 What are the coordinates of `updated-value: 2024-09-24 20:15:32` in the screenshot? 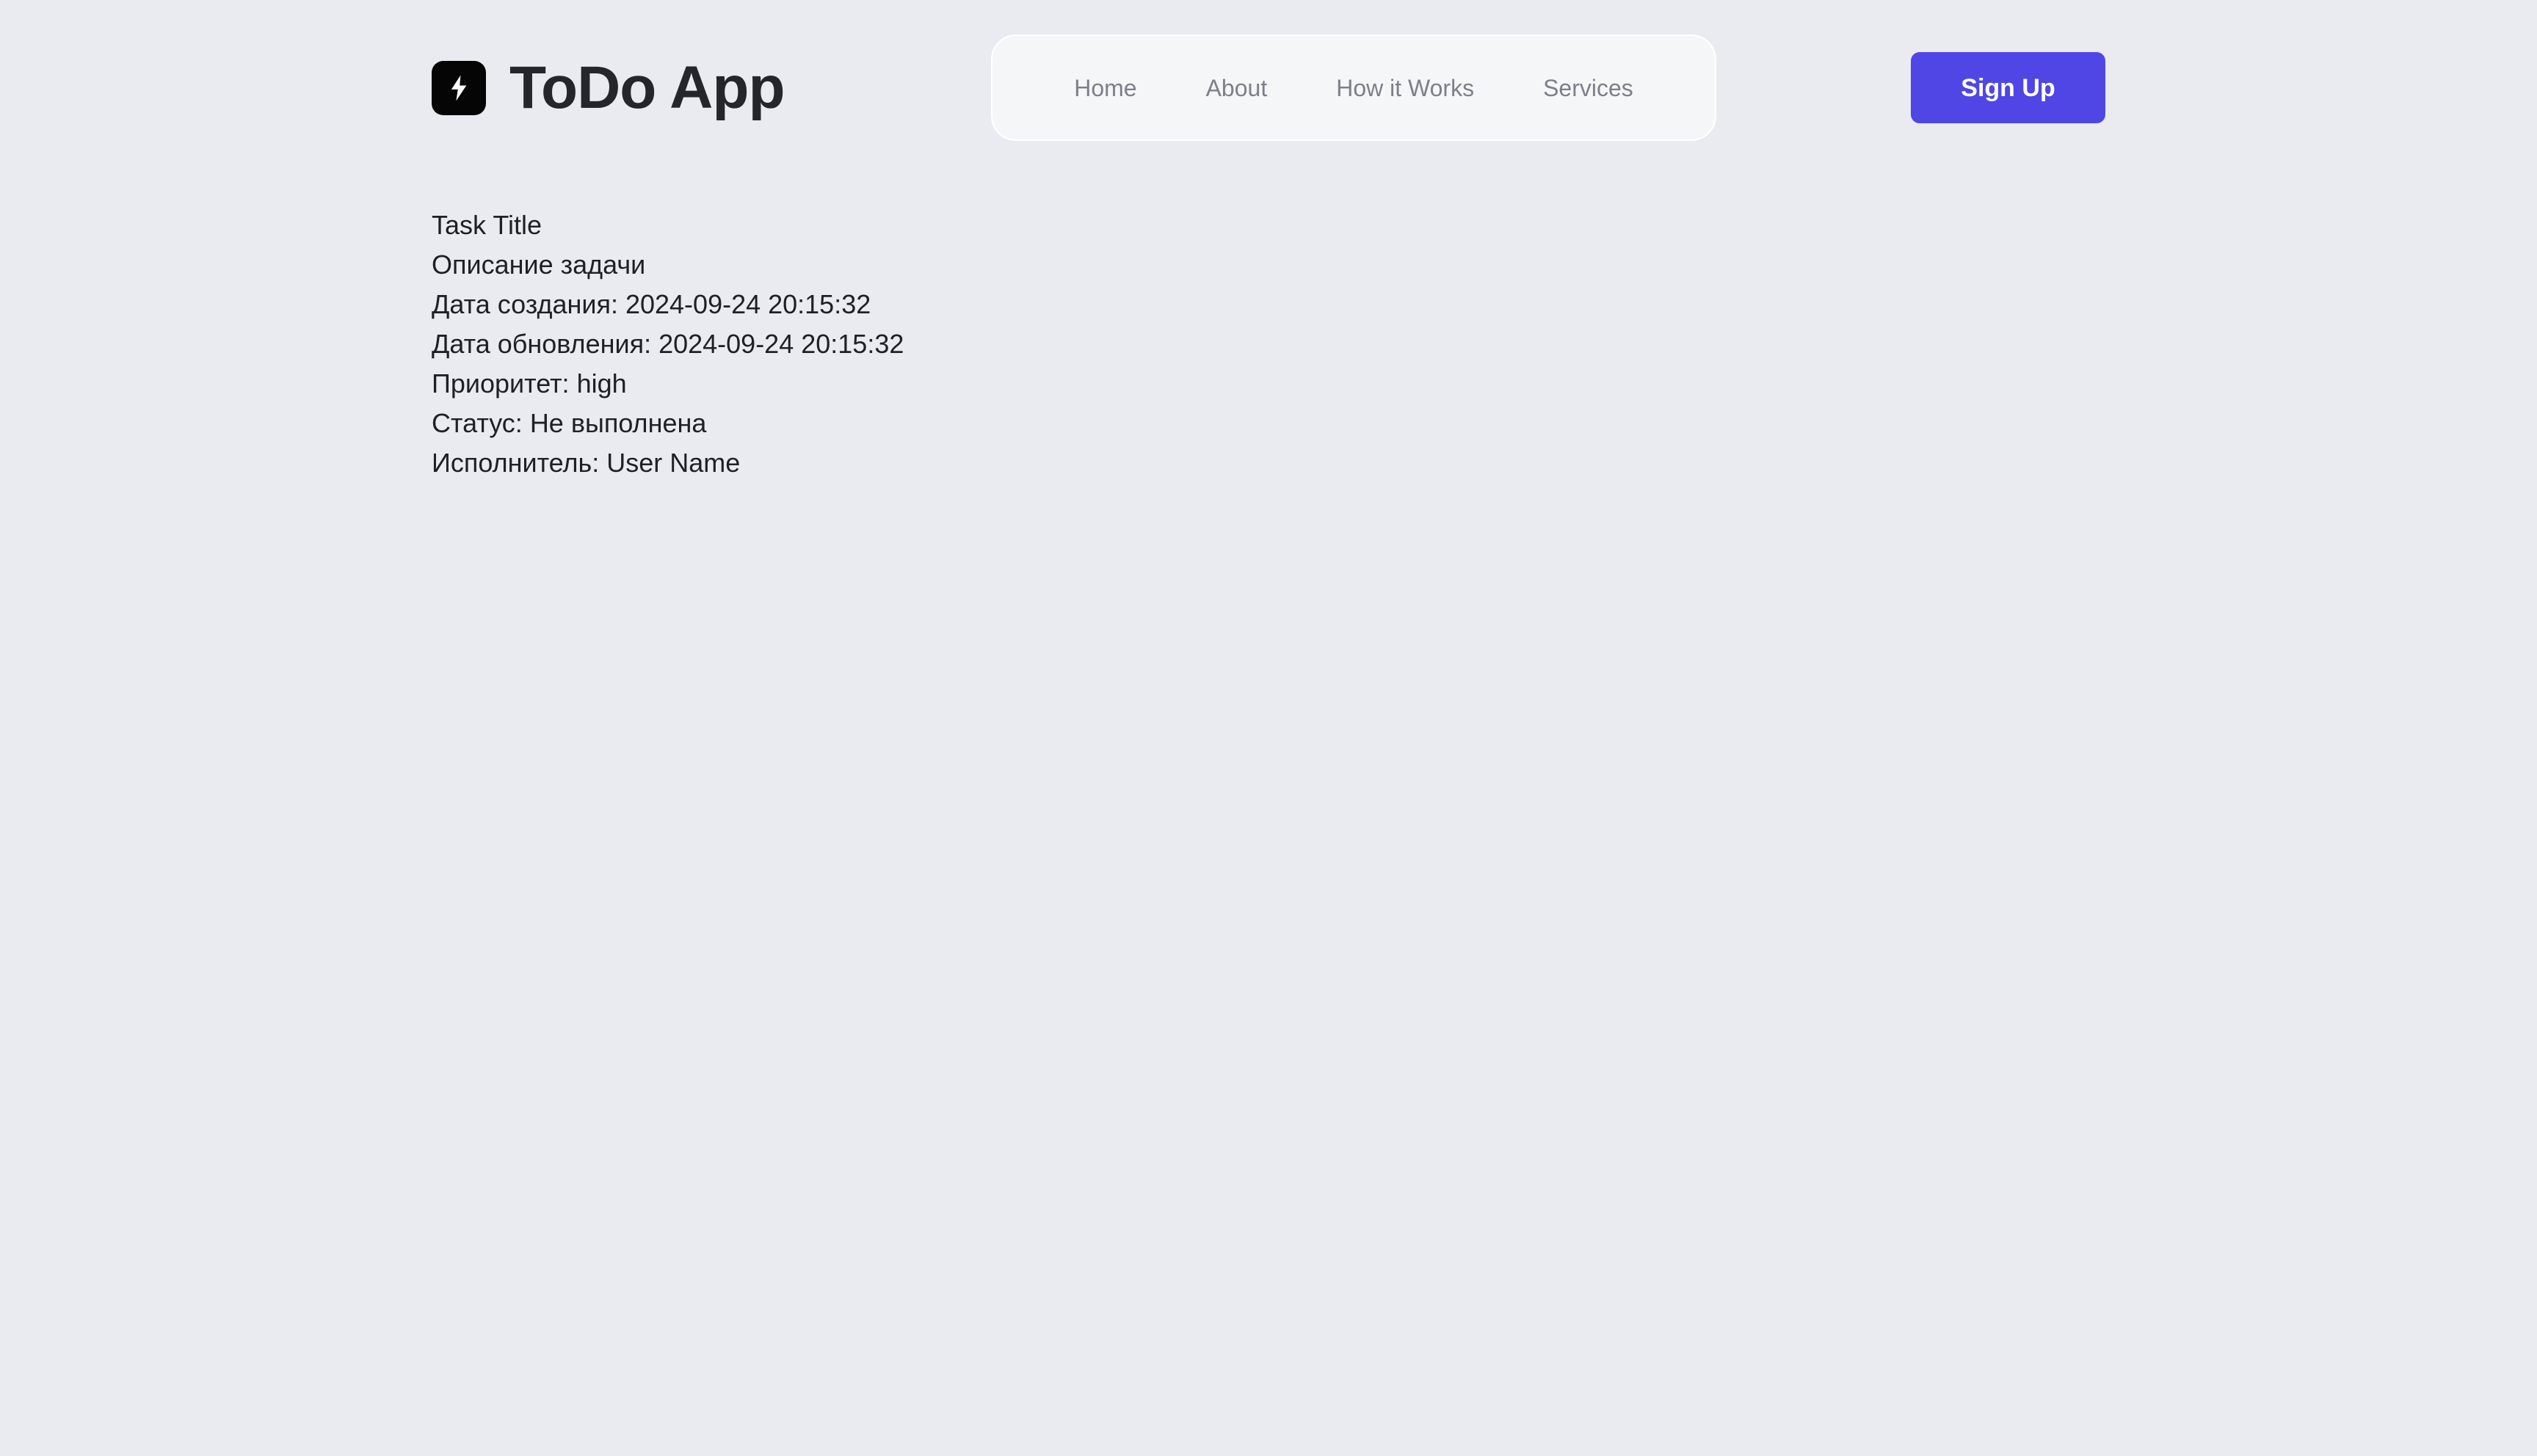 It's located at (781, 344).